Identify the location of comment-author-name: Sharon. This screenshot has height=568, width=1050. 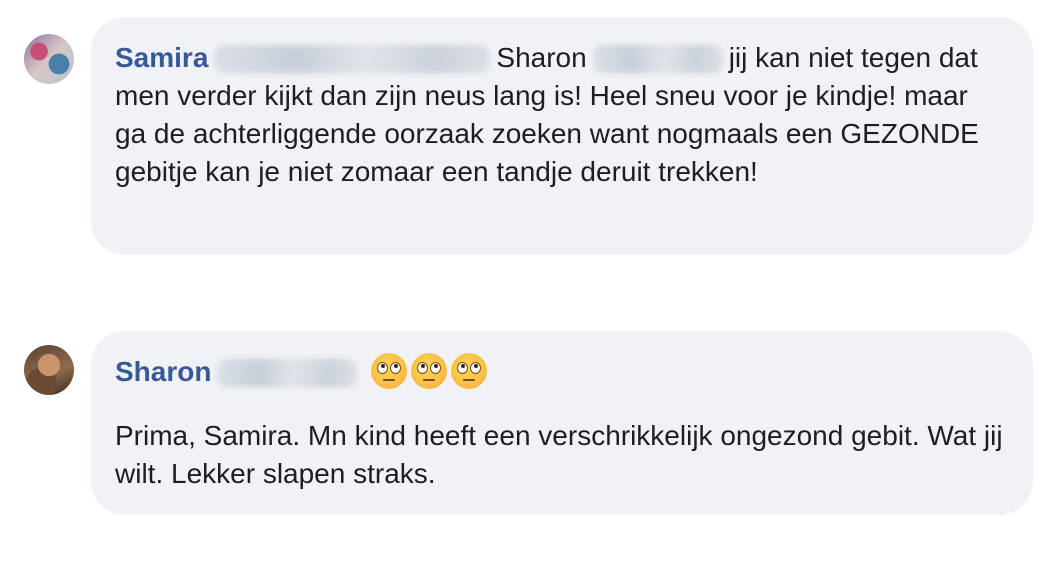
(163, 371).